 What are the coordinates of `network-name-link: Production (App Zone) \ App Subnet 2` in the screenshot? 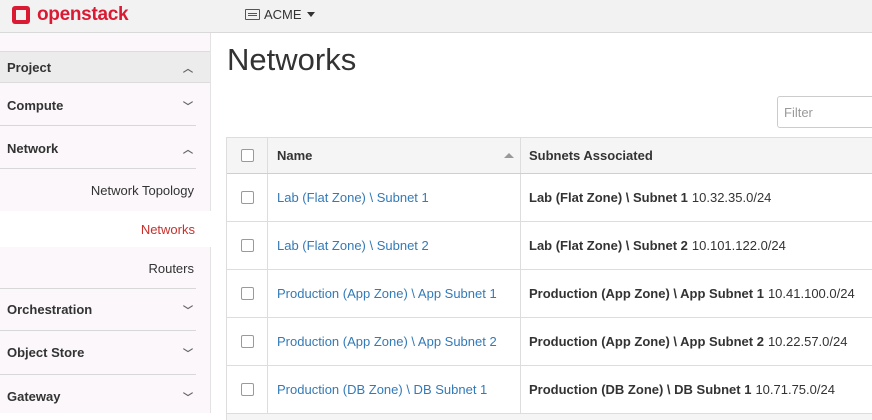 It's located at (387, 341).